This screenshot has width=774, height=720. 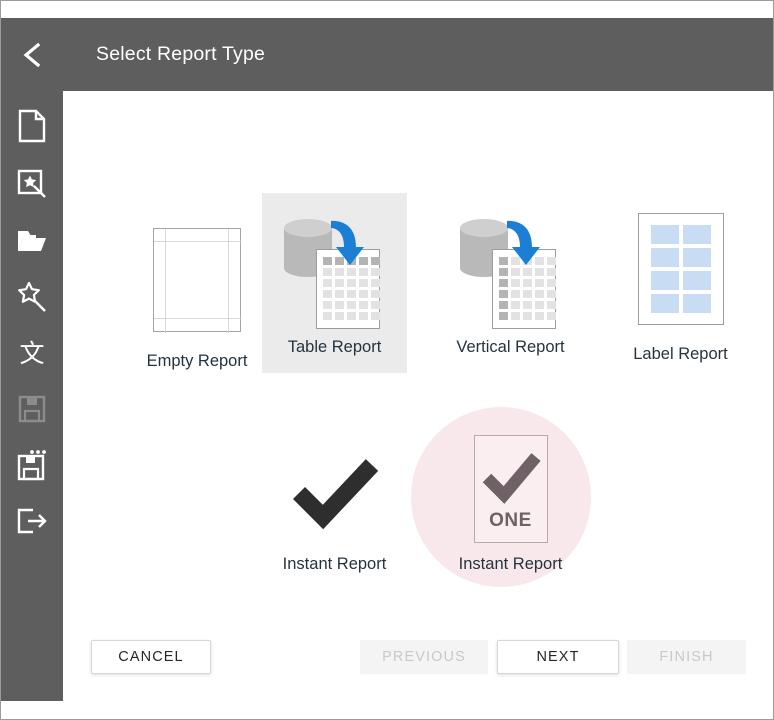 I want to click on report-type-label: Label Report, so click(x=680, y=354).